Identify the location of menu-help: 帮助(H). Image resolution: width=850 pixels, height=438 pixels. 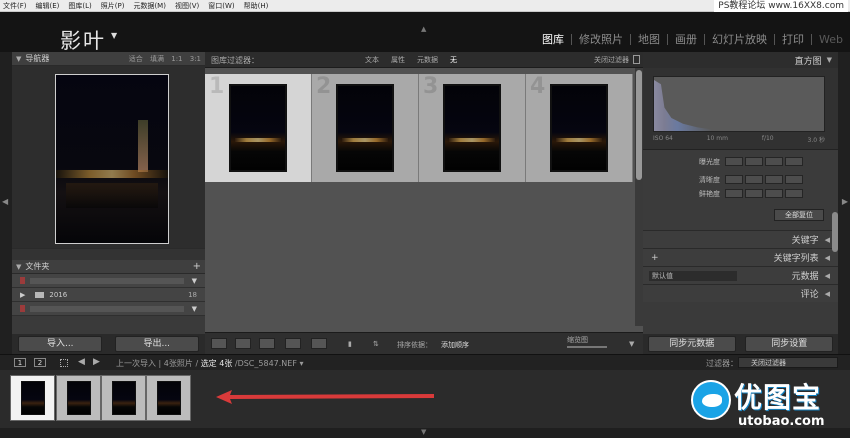
(256, 6).